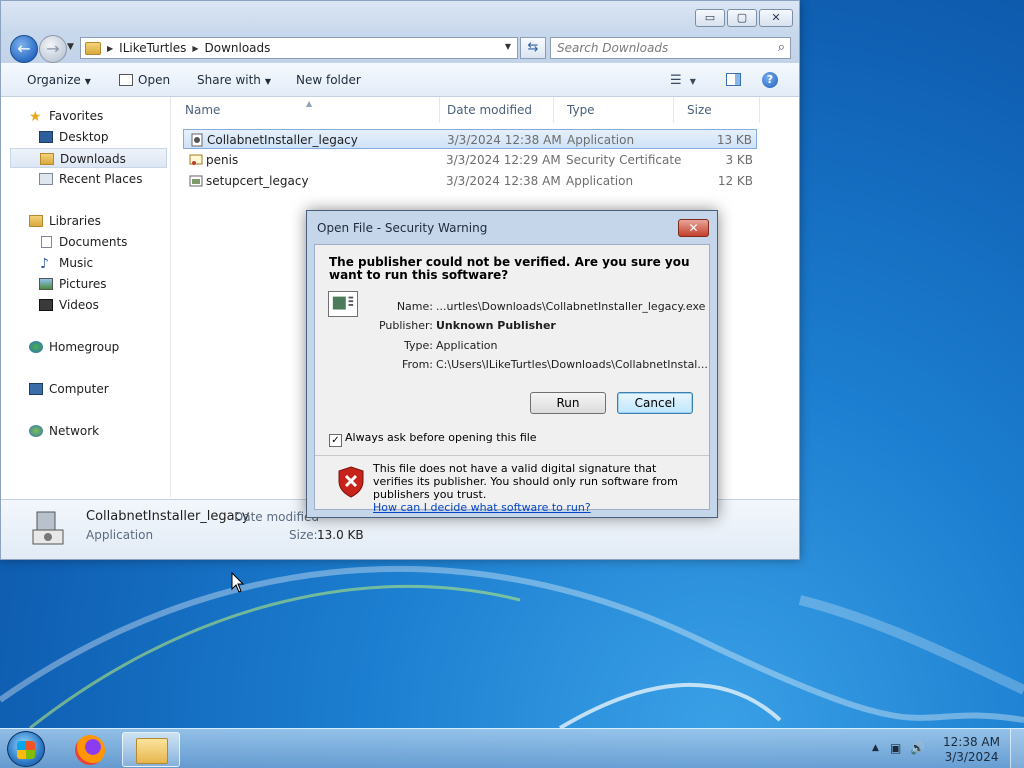 The width and height of the screenshot is (1024, 768). What do you see at coordinates (93, 242) in the screenshot?
I see `nav-item-label: Documents` at bounding box center [93, 242].